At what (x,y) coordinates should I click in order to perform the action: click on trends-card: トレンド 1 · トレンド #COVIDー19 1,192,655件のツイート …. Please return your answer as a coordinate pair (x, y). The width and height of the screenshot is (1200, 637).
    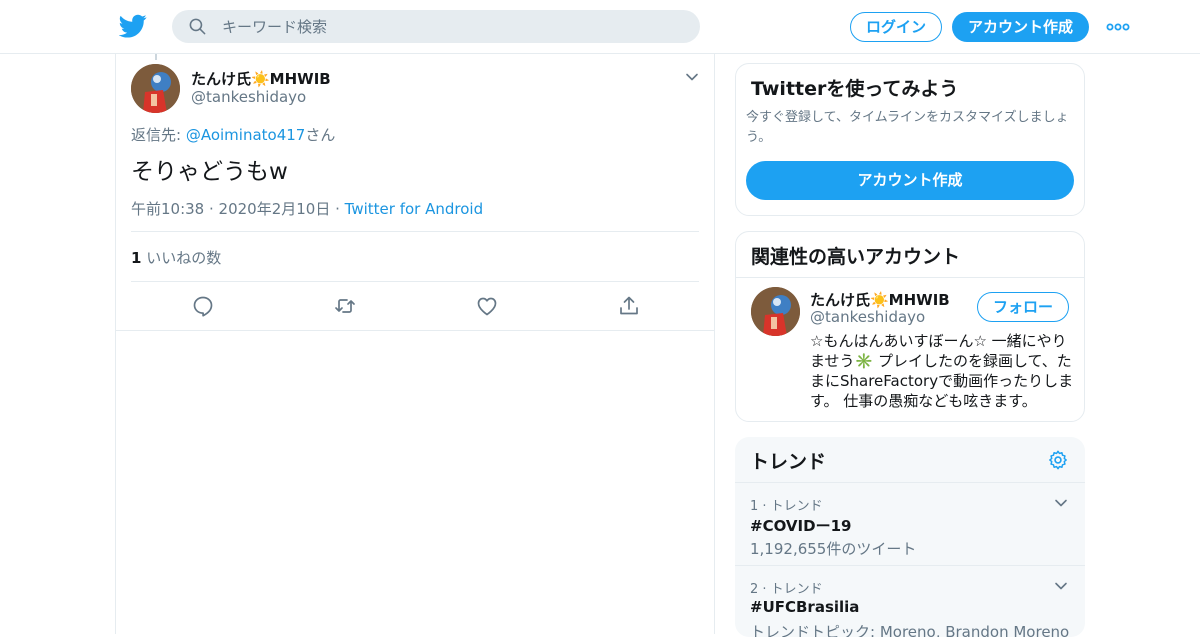
    Looking at the image, I should click on (910, 537).